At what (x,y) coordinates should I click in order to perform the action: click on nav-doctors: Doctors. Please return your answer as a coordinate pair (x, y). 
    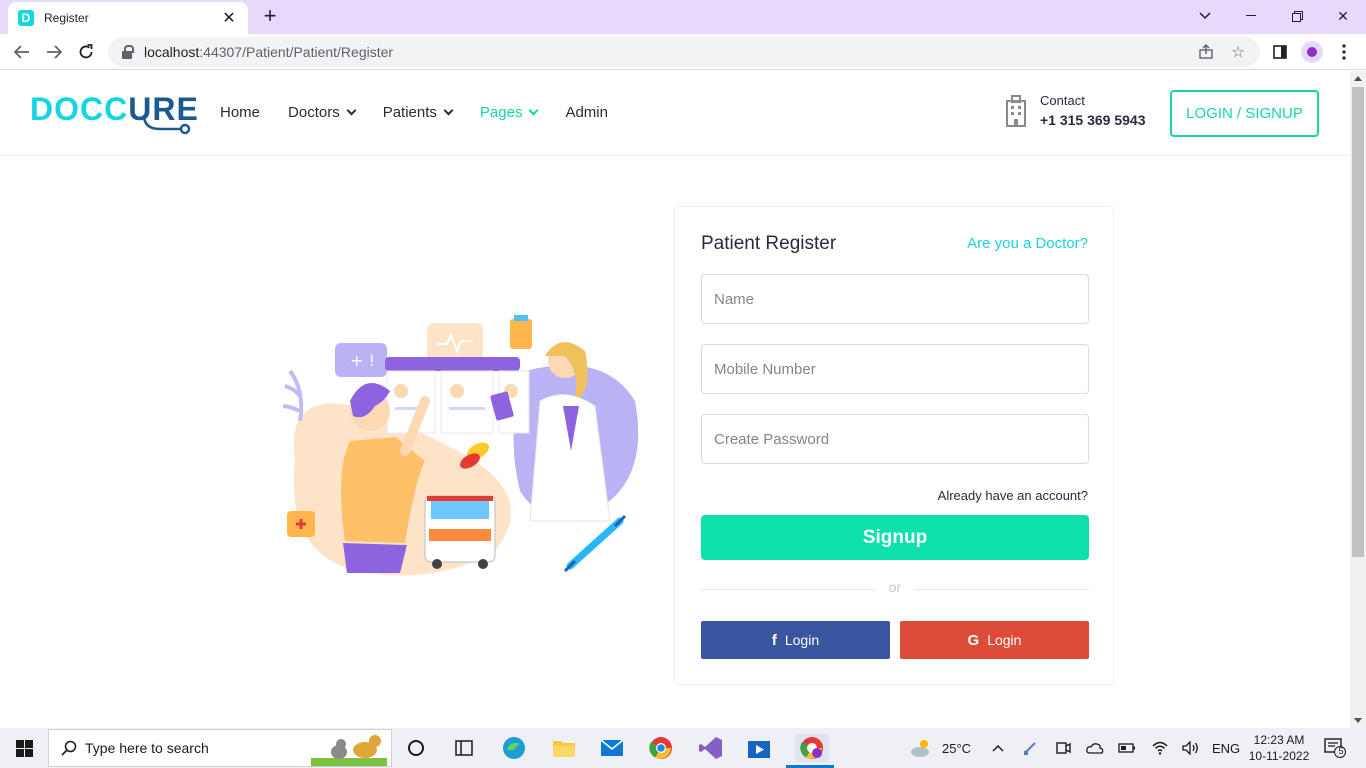
    Looking at the image, I should click on (322, 112).